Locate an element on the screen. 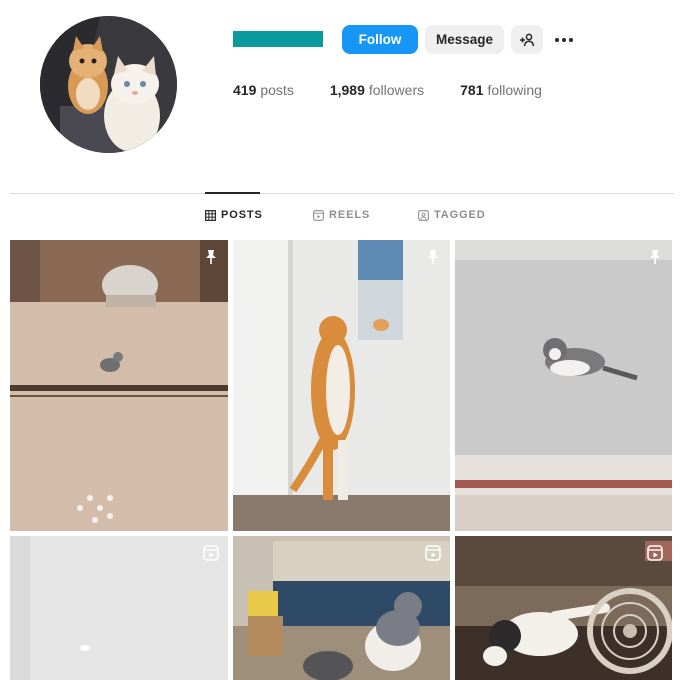 The image size is (680, 680). avatar-image is located at coordinates (108, 84).